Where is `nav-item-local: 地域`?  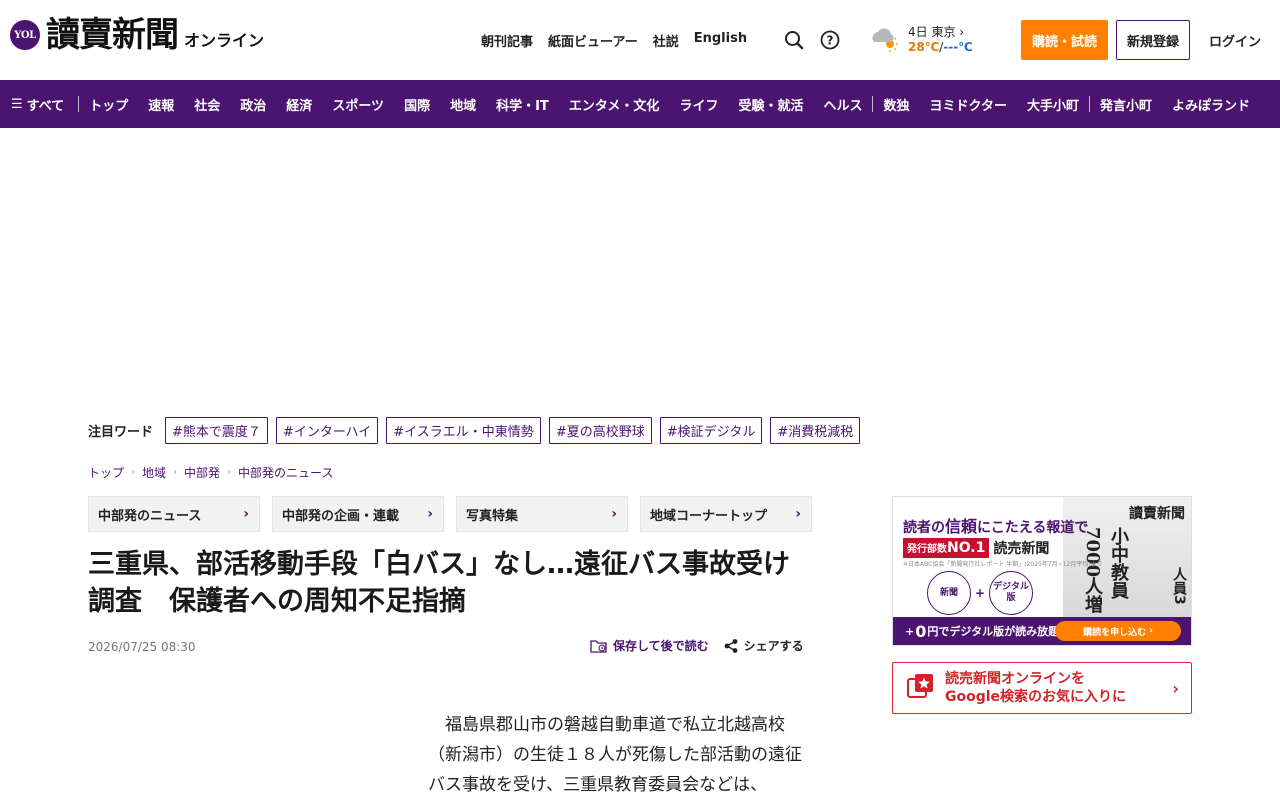 nav-item-local: 地域 is located at coordinates (463, 104).